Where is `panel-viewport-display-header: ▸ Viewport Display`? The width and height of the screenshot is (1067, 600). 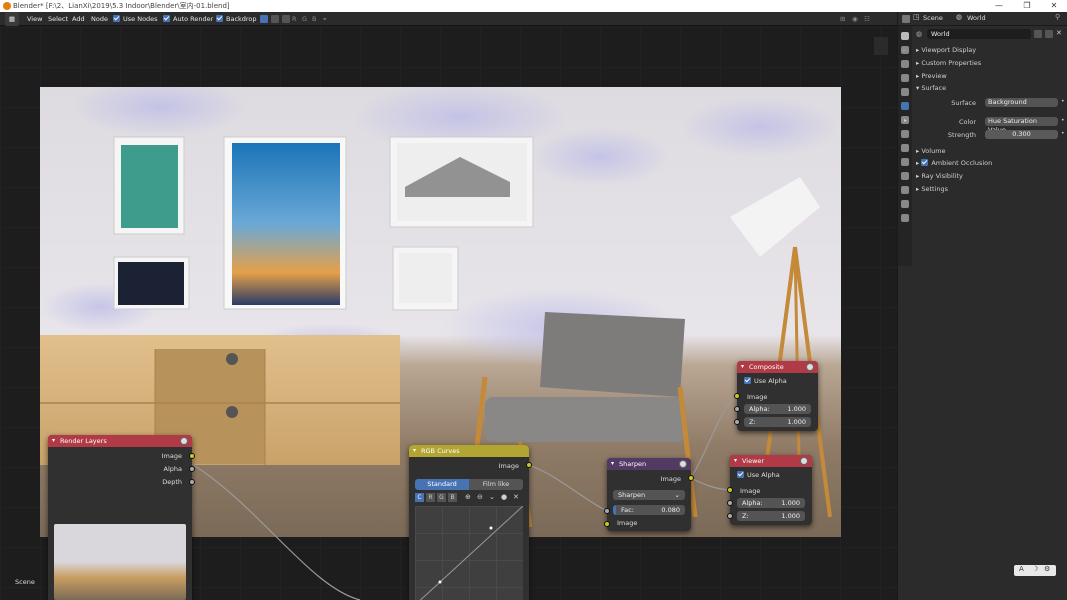 panel-viewport-display-header: ▸ Viewport Display is located at coordinates (991, 50).